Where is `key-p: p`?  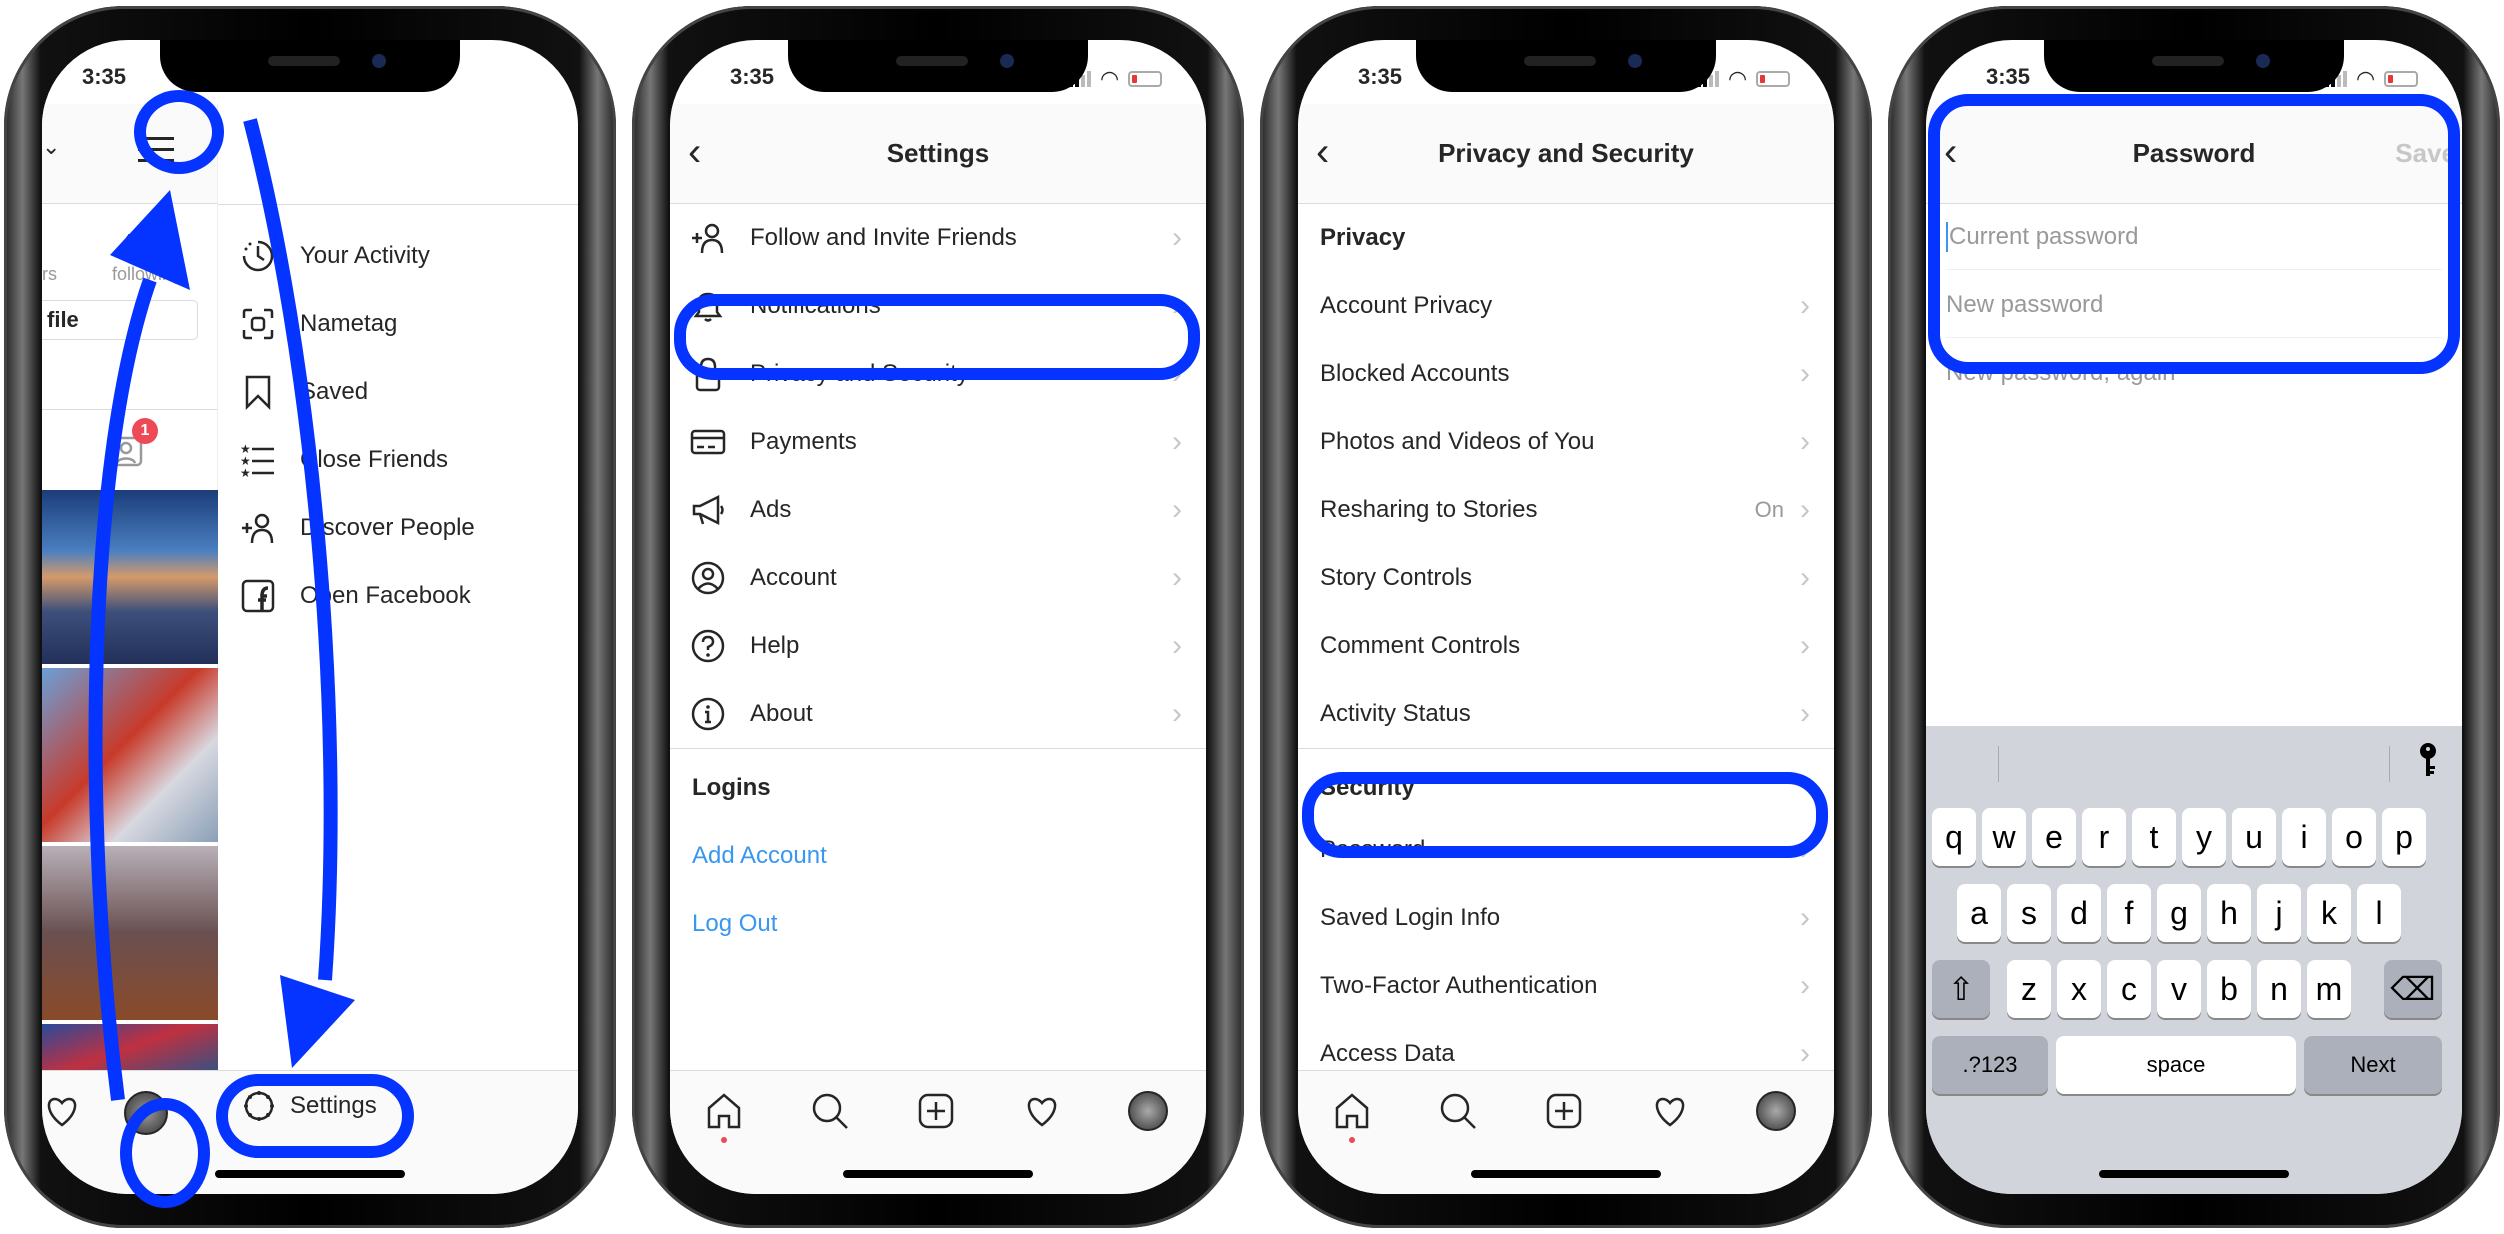 key-p: p is located at coordinates (2404, 837).